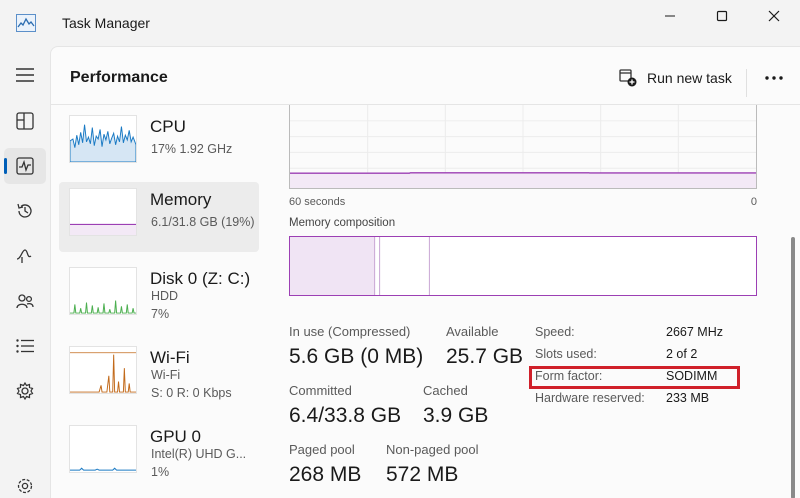 The width and height of the screenshot is (800, 498). Describe the element at coordinates (119, 77) in the screenshot. I see `page-title: Performance` at that location.